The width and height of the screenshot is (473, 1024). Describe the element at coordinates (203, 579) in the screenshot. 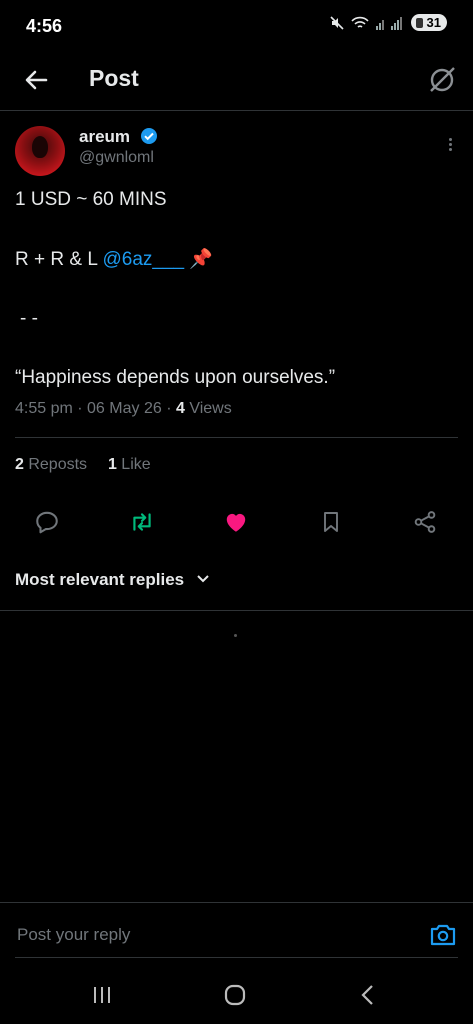

I see `chevron-down-icon` at that location.